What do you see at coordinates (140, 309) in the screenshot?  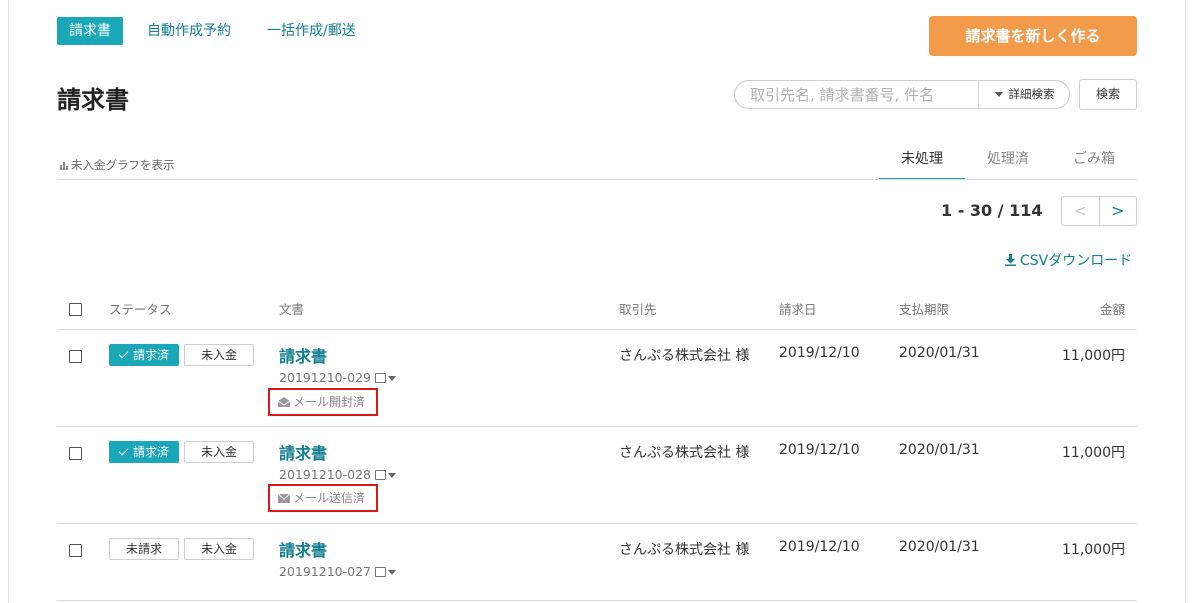 I see `header-status: ステータス` at bounding box center [140, 309].